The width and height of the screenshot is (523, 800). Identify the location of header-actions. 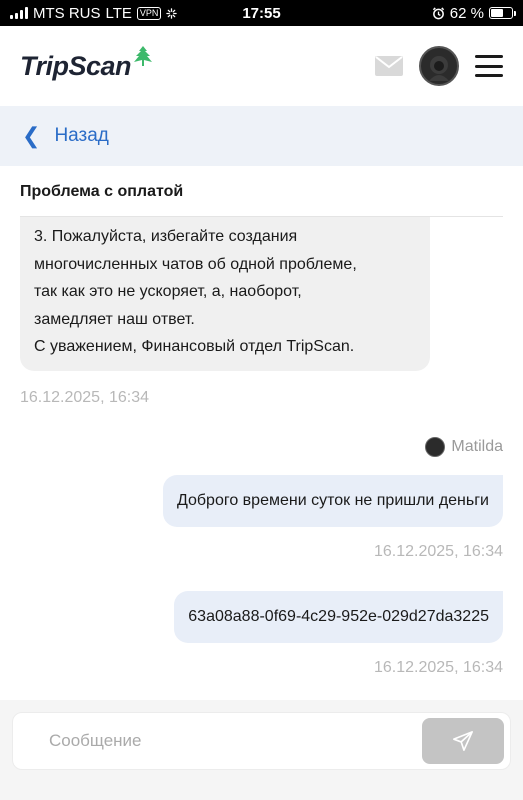
(439, 66).